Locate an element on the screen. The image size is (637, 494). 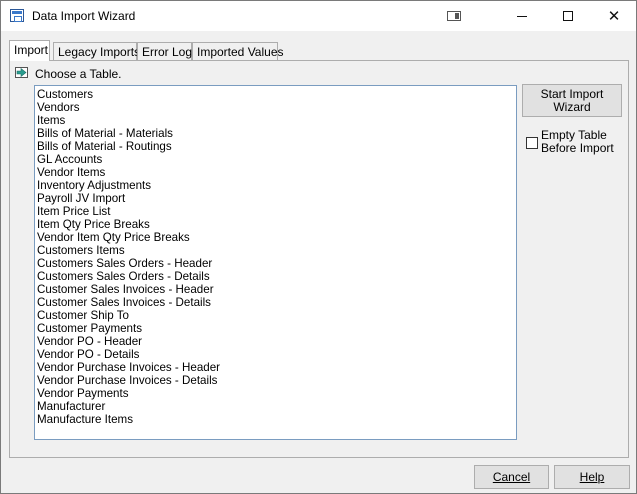
close-icon: ✕ is located at coordinates (614, 15).